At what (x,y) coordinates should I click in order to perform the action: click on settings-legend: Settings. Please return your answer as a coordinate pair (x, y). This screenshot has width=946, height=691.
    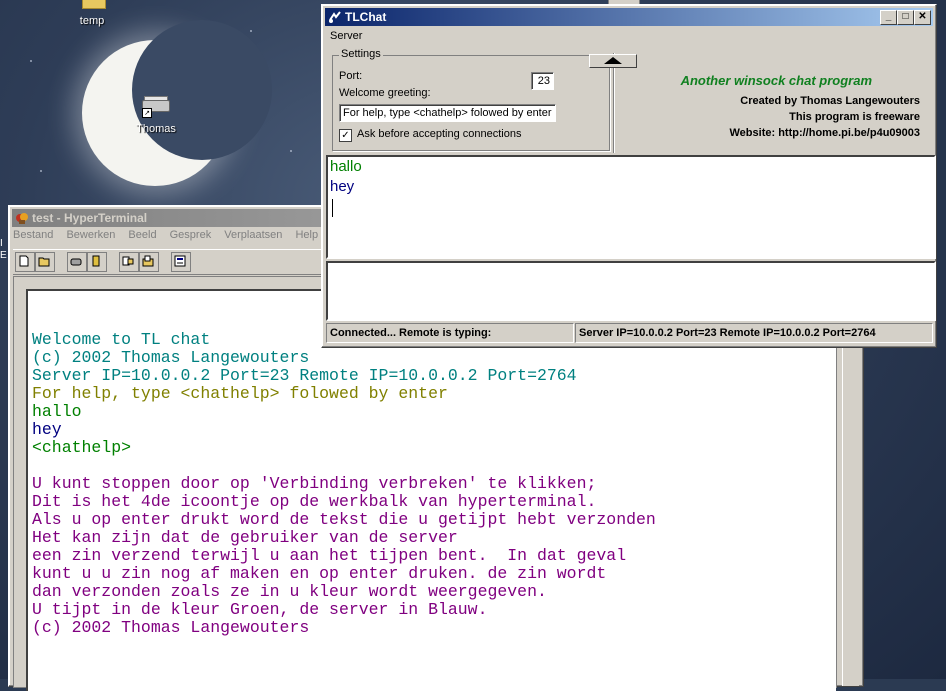
    Looking at the image, I should click on (361, 54).